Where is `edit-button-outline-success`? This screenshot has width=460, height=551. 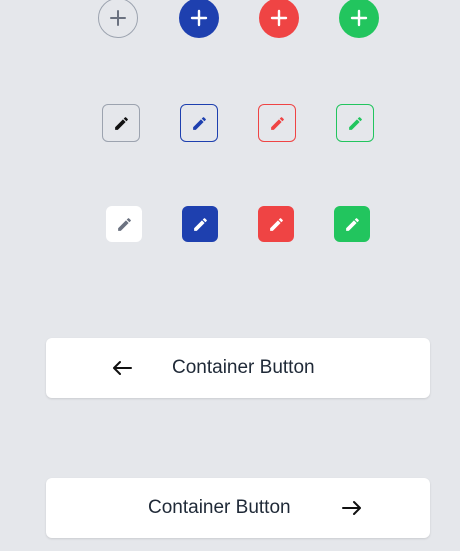 edit-button-outline-success is located at coordinates (355, 123).